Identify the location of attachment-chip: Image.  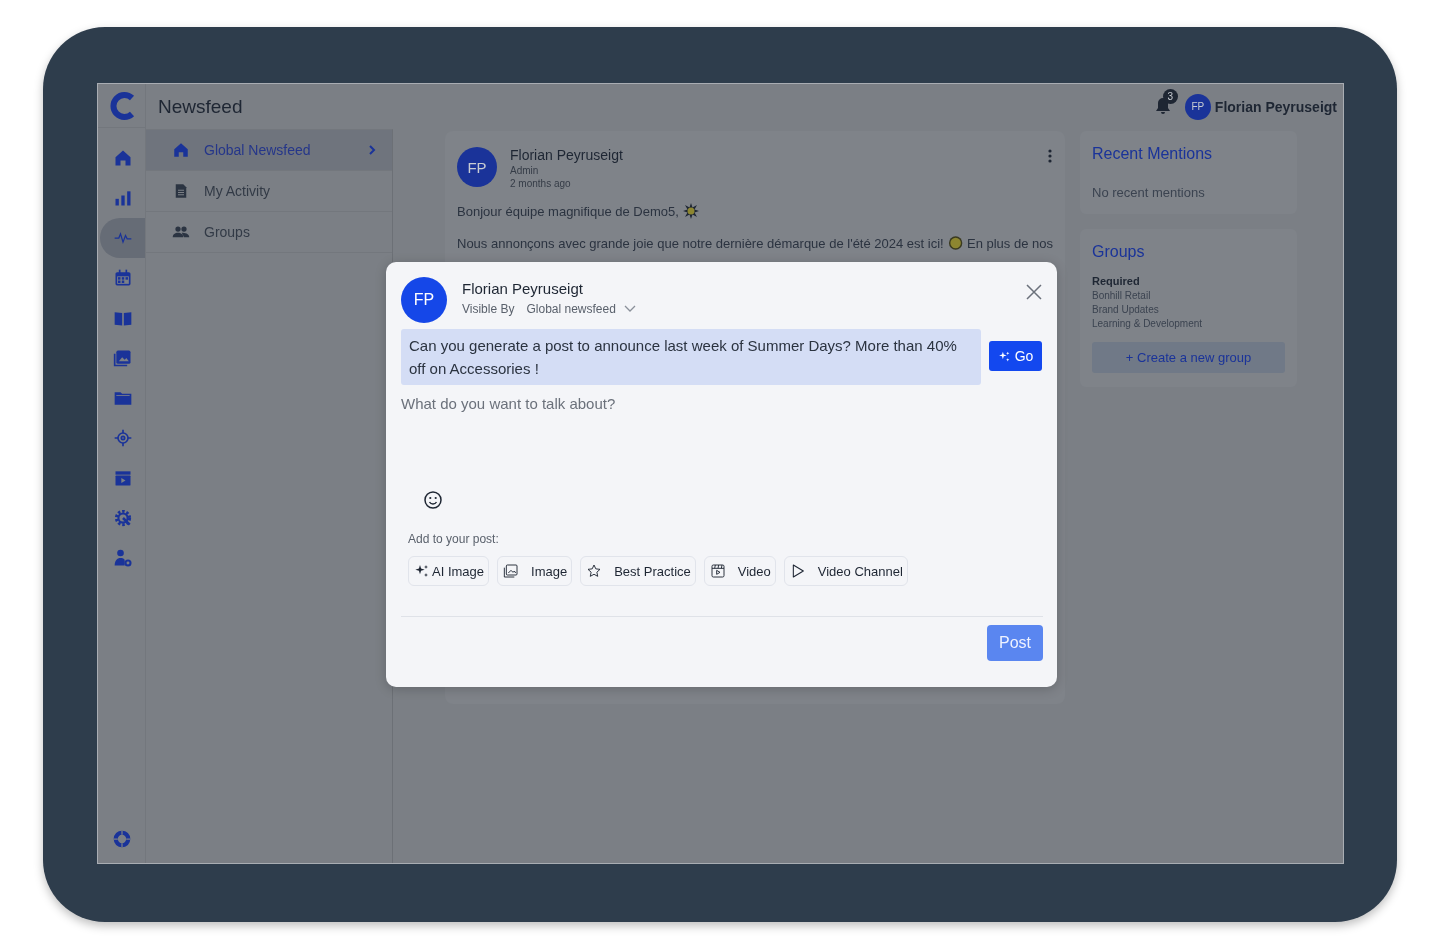
(535, 571).